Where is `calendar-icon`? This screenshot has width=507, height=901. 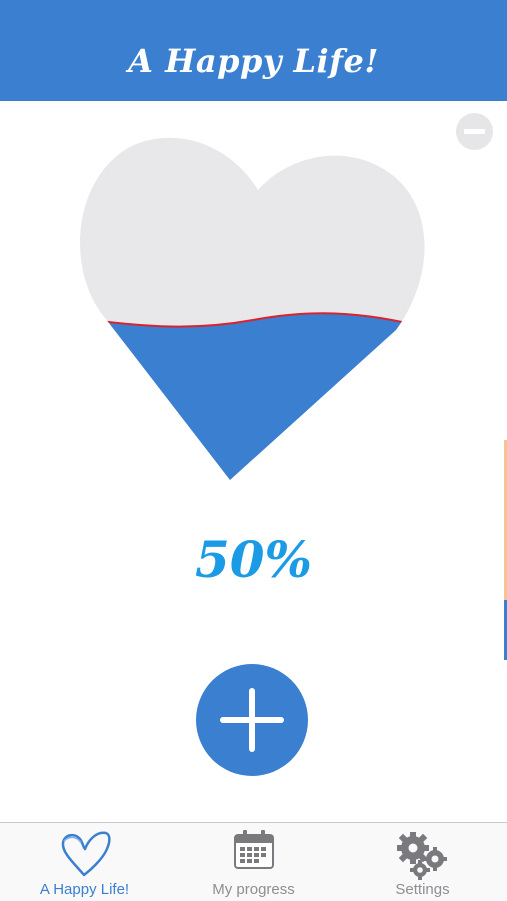 calendar-icon is located at coordinates (253, 849).